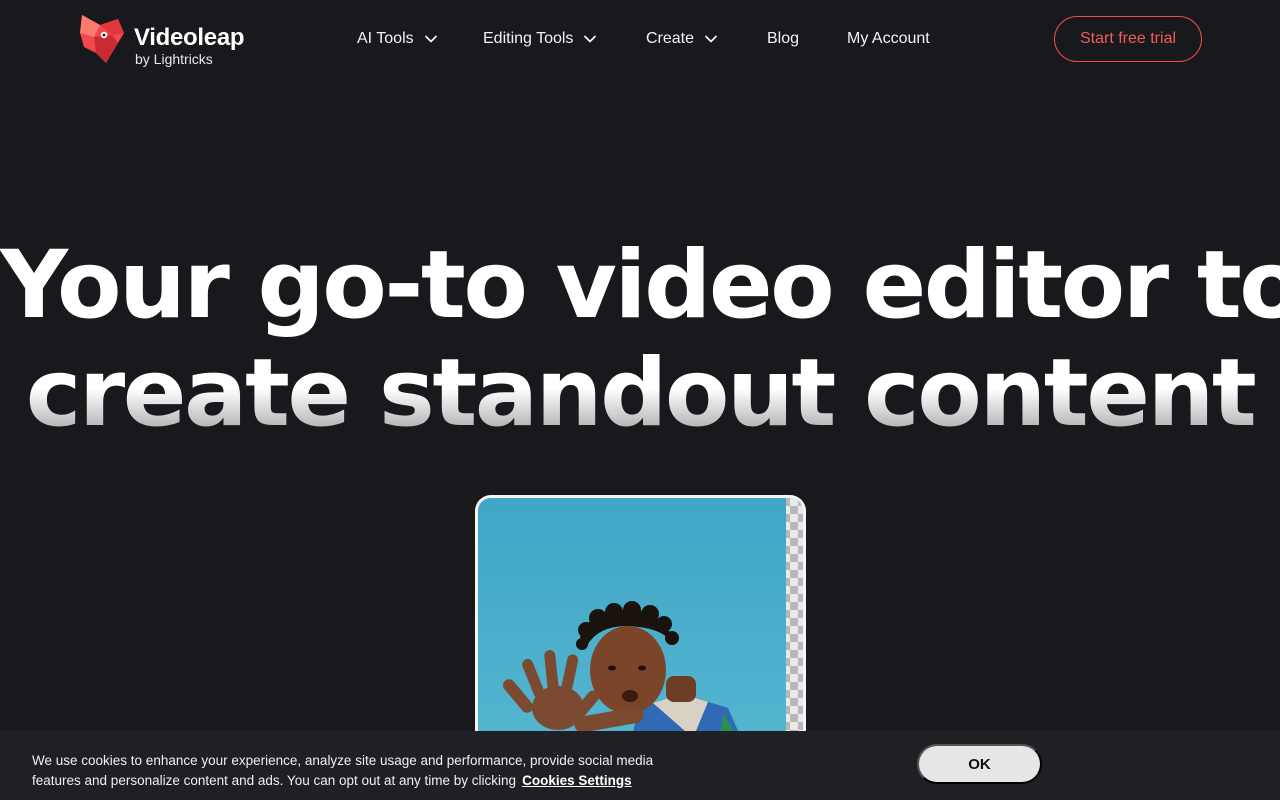  Describe the element at coordinates (385, 38) in the screenshot. I see `nav-ai-tools-label: AI Tools` at that location.